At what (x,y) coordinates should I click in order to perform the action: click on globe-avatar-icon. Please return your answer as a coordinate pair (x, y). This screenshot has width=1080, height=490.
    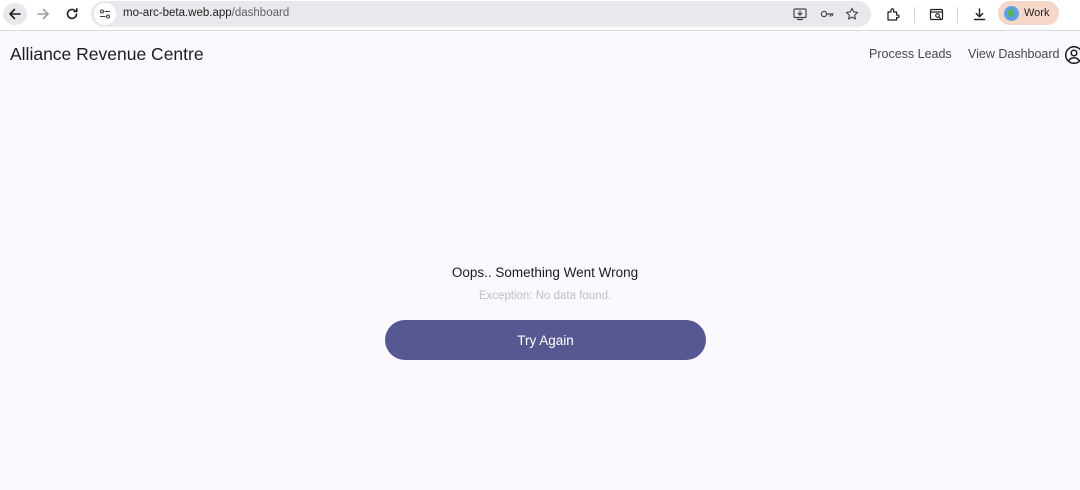
    Looking at the image, I should click on (1011, 13).